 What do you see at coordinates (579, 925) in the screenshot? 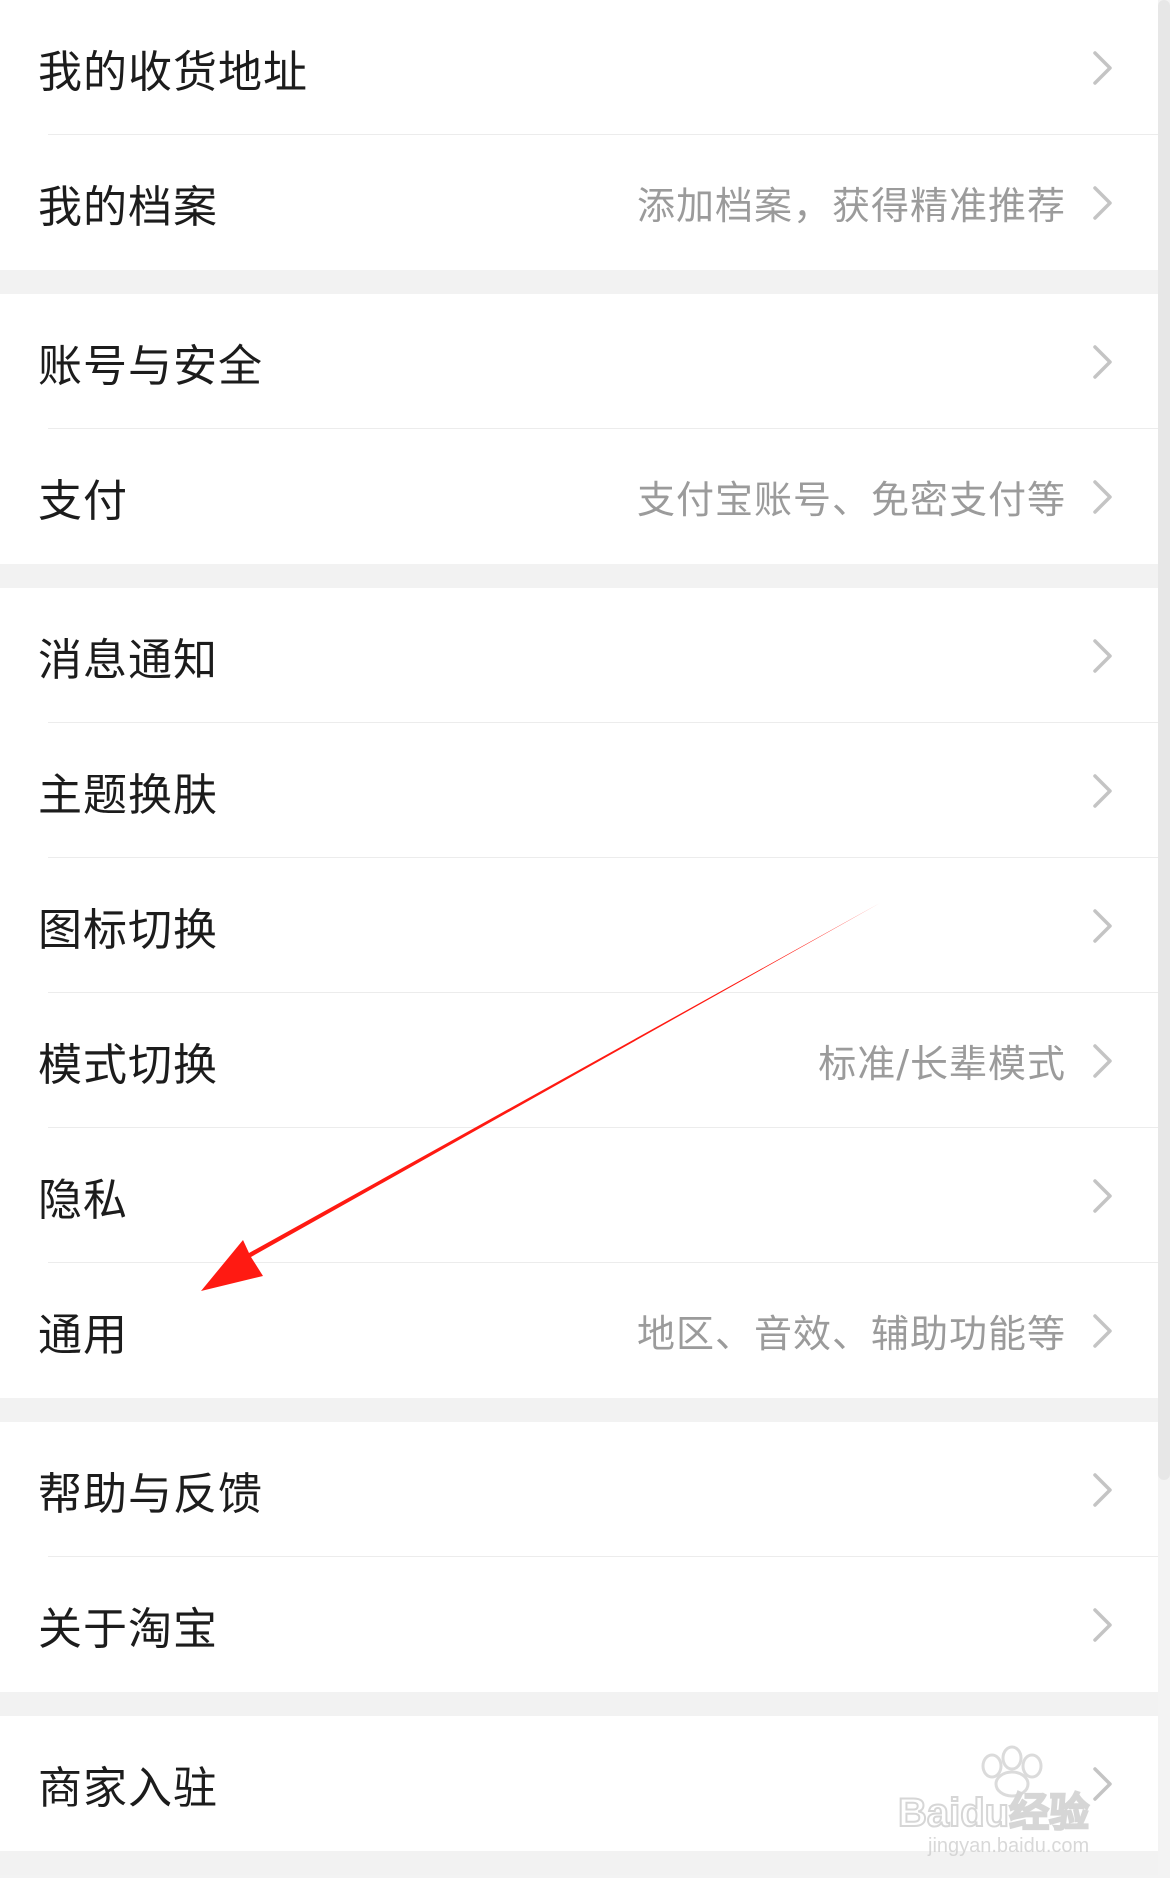
I see `settings-item-icon-switch: 图标切换` at bounding box center [579, 925].